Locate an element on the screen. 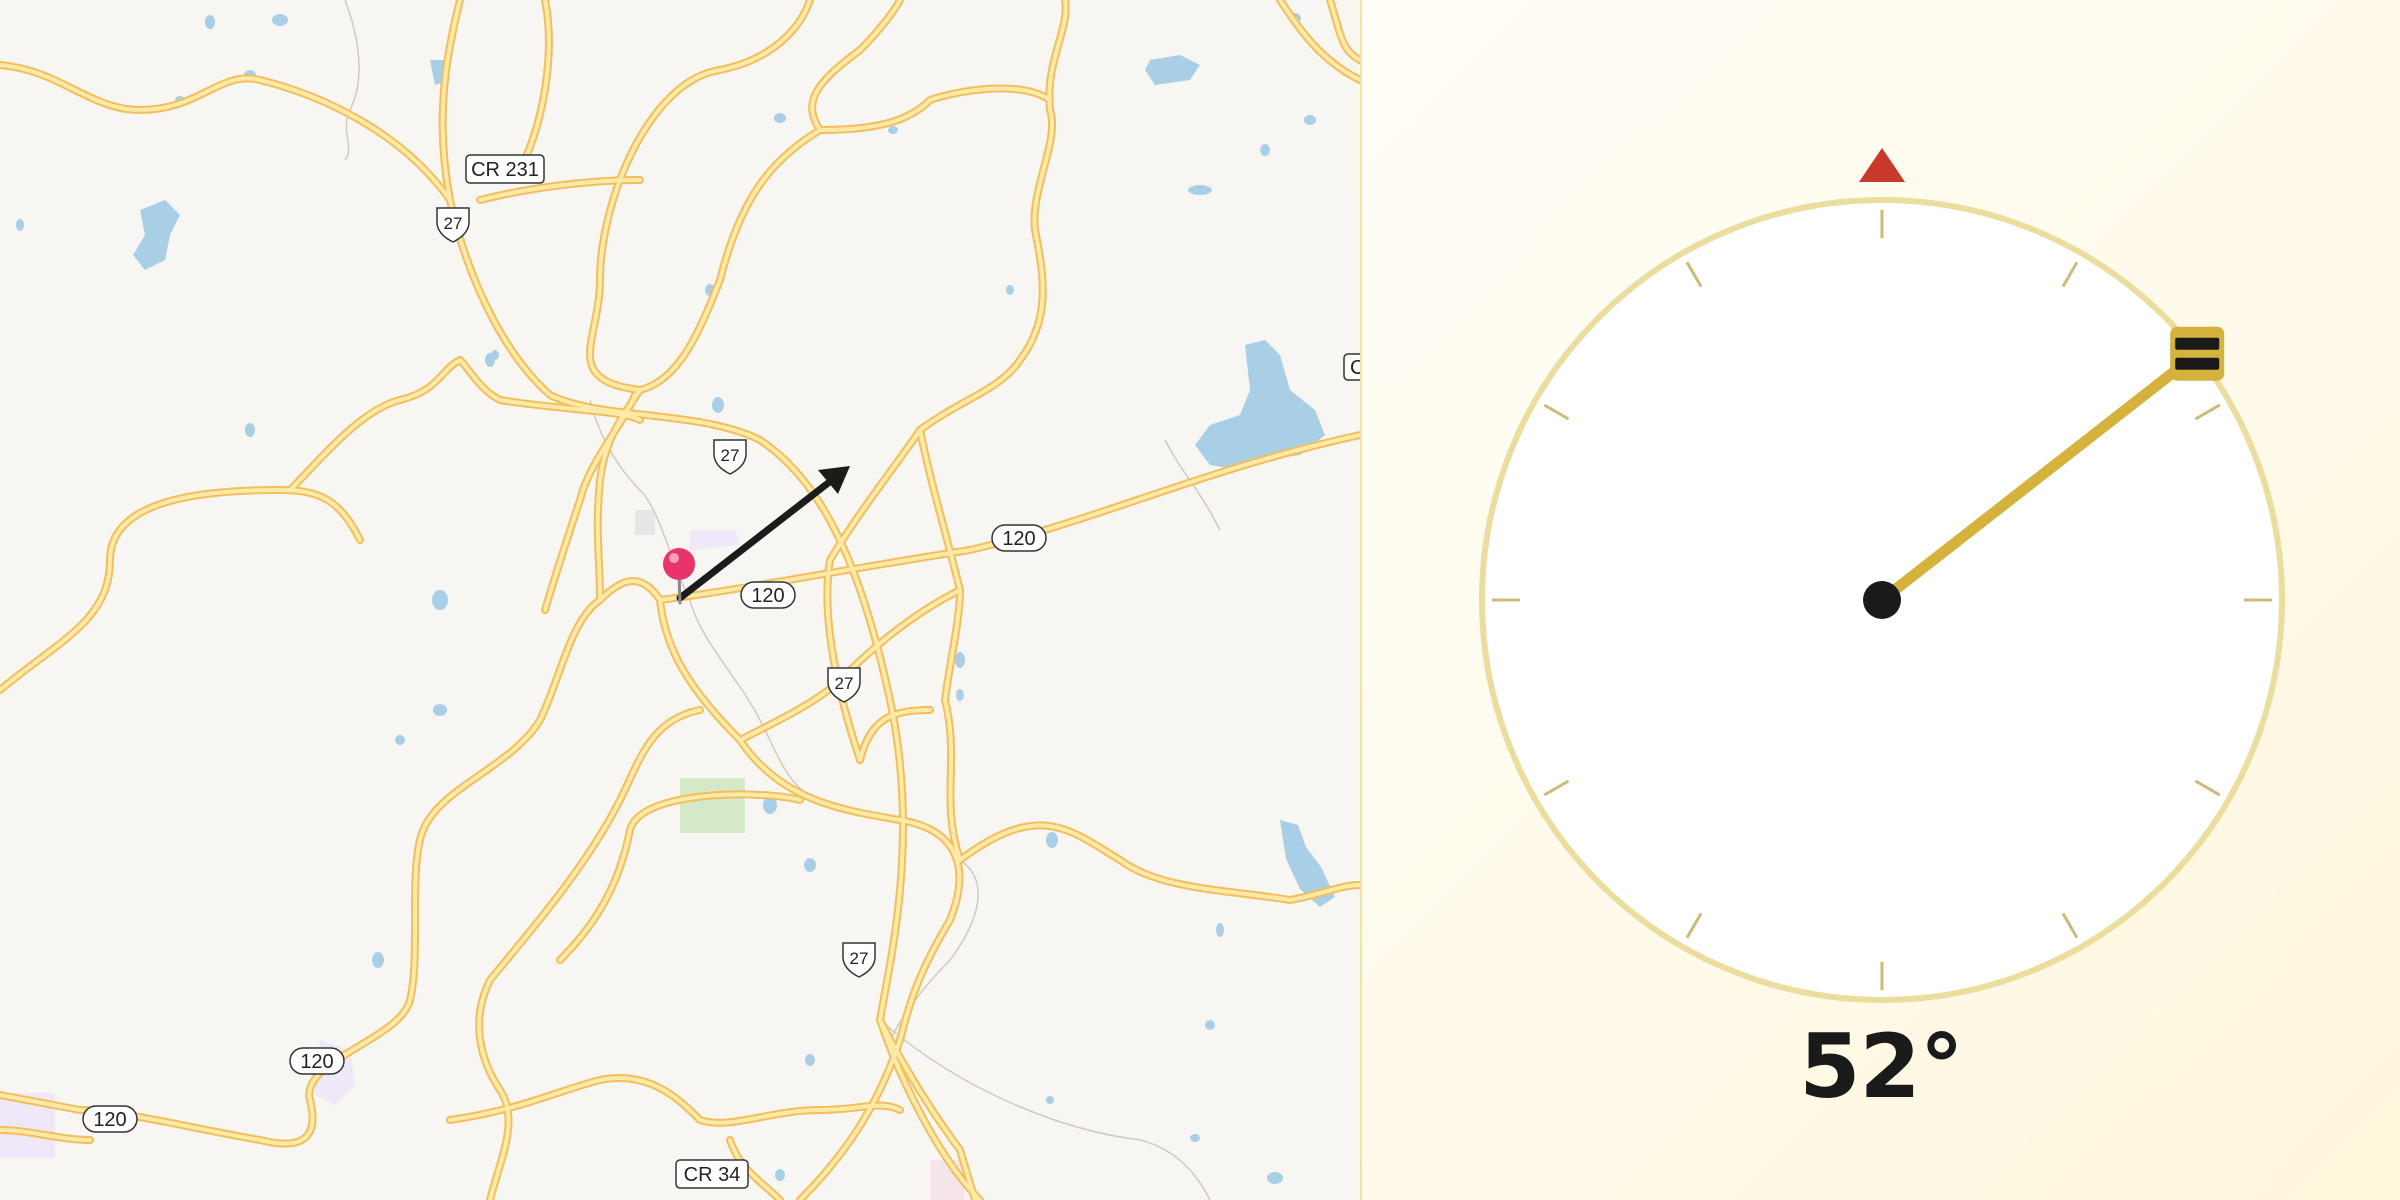  dial-center-hub is located at coordinates (1882, 600).